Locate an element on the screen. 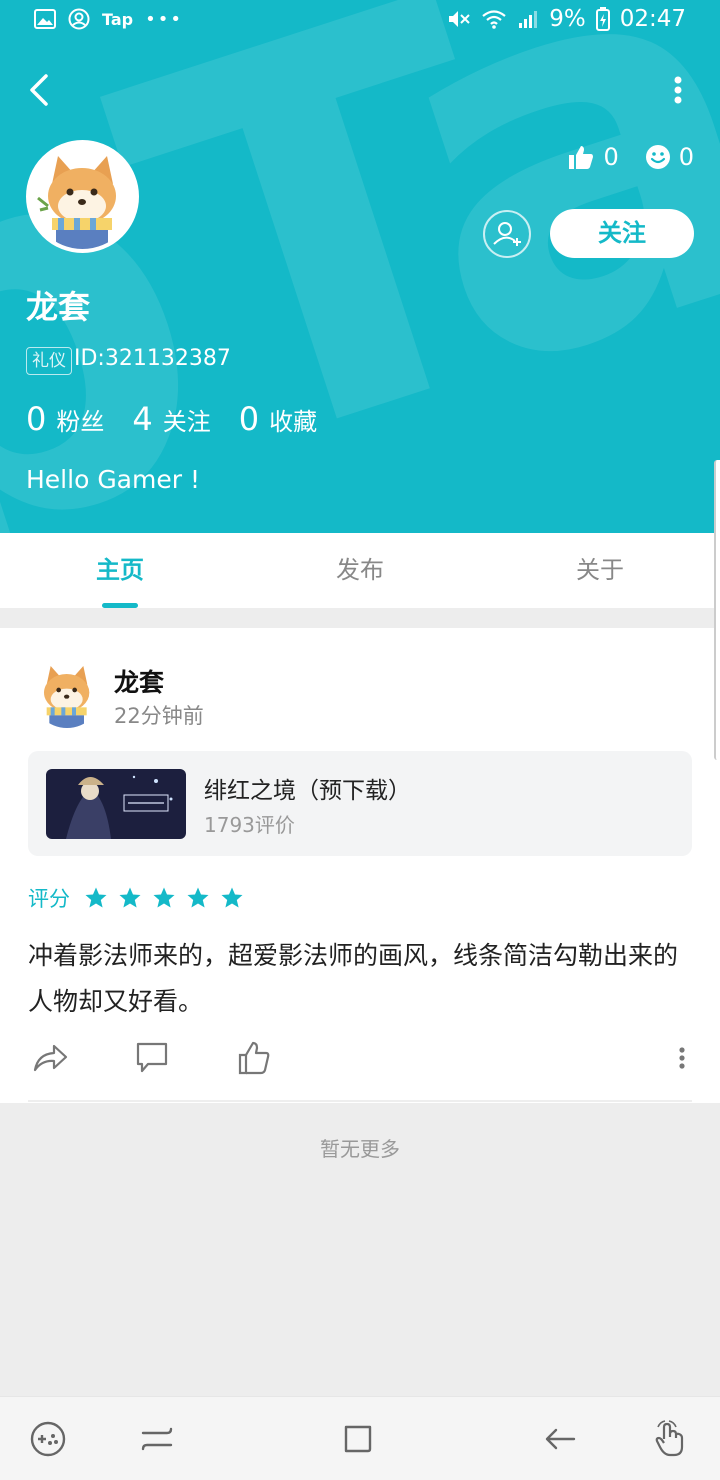 Image resolution: width=720 pixels, height=1480 pixels. card-divider is located at coordinates (360, 1101).